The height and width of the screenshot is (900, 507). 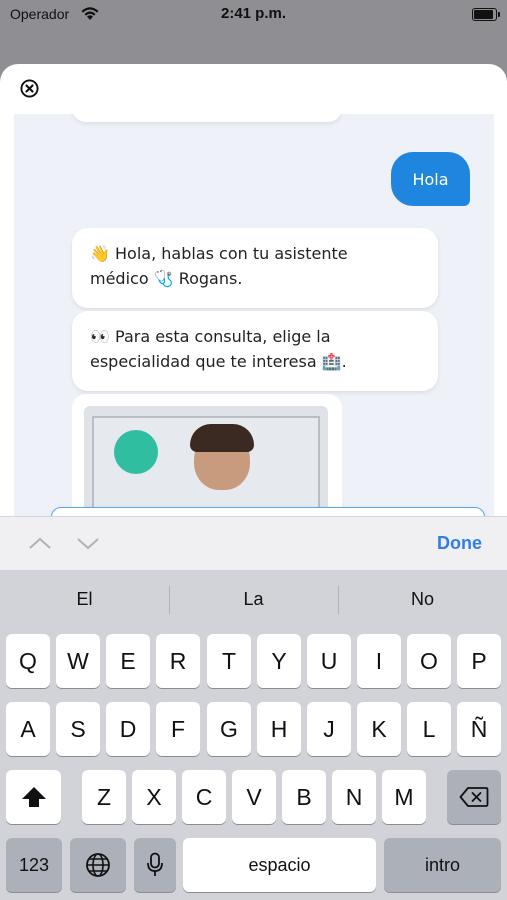 What do you see at coordinates (128, 729) in the screenshot?
I see `key: D` at bounding box center [128, 729].